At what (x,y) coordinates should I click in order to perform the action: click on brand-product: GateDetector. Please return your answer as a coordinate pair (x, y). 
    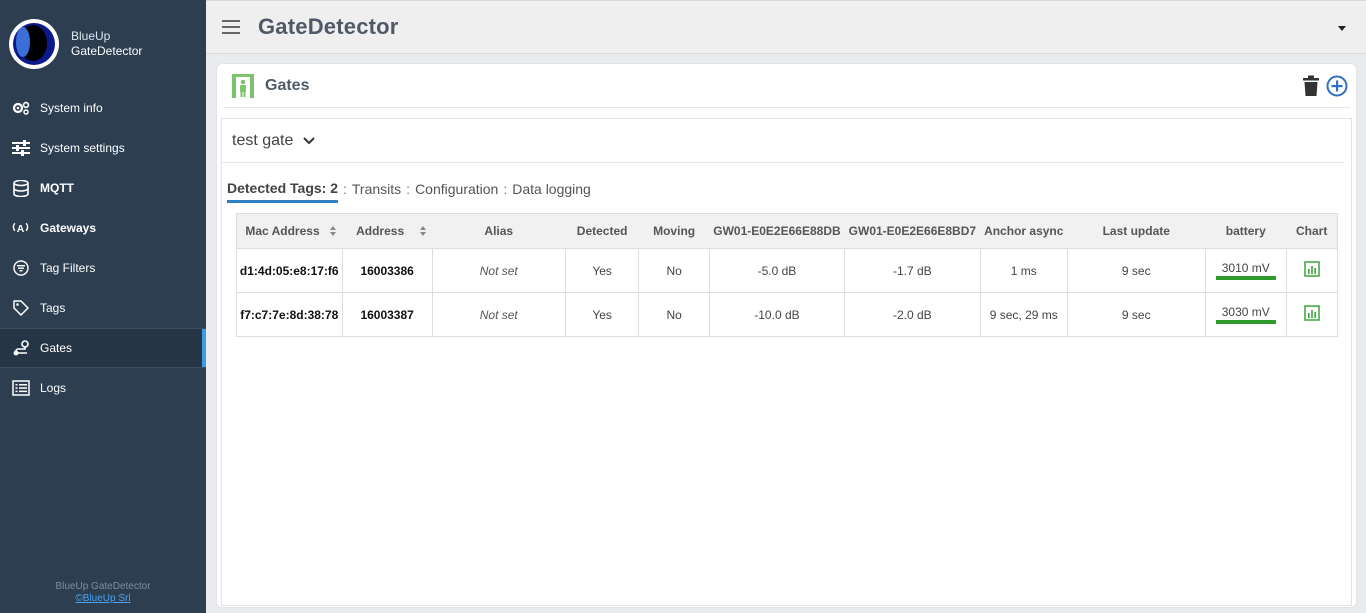
    Looking at the image, I should click on (107, 51).